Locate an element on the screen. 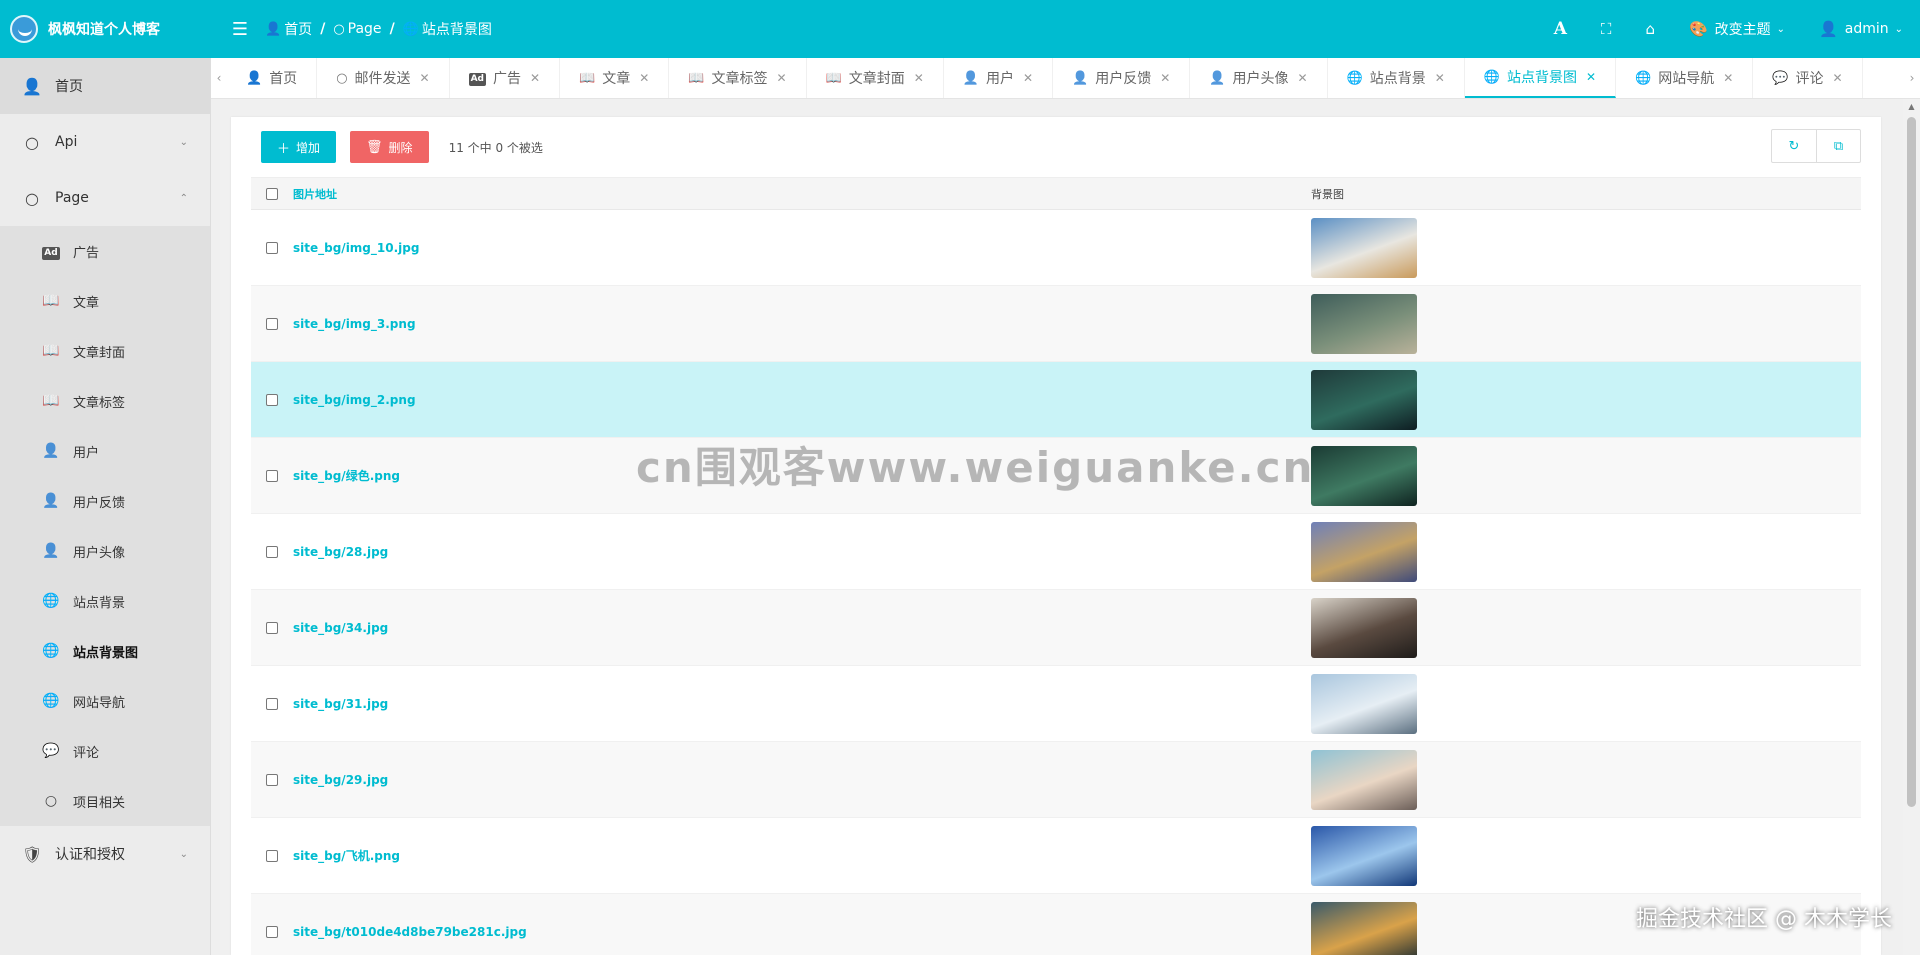 The image size is (1920, 955). theme-dropdown: 🎨 改变主题 ⌄ is located at coordinates (1737, 29).